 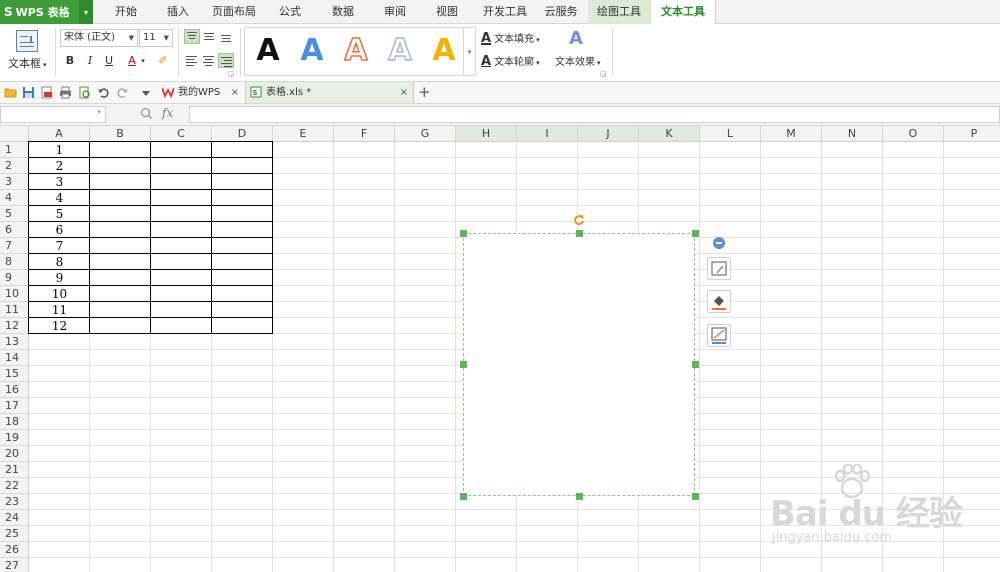 What do you see at coordinates (364, 134) in the screenshot?
I see `column-header: F` at bounding box center [364, 134].